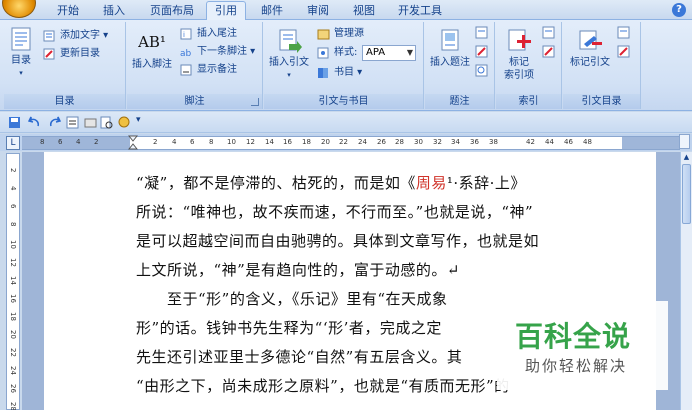 The image size is (692, 410). Describe the element at coordinates (587, 142) in the screenshot. I see `ruler-tick-label: 48` at that location.